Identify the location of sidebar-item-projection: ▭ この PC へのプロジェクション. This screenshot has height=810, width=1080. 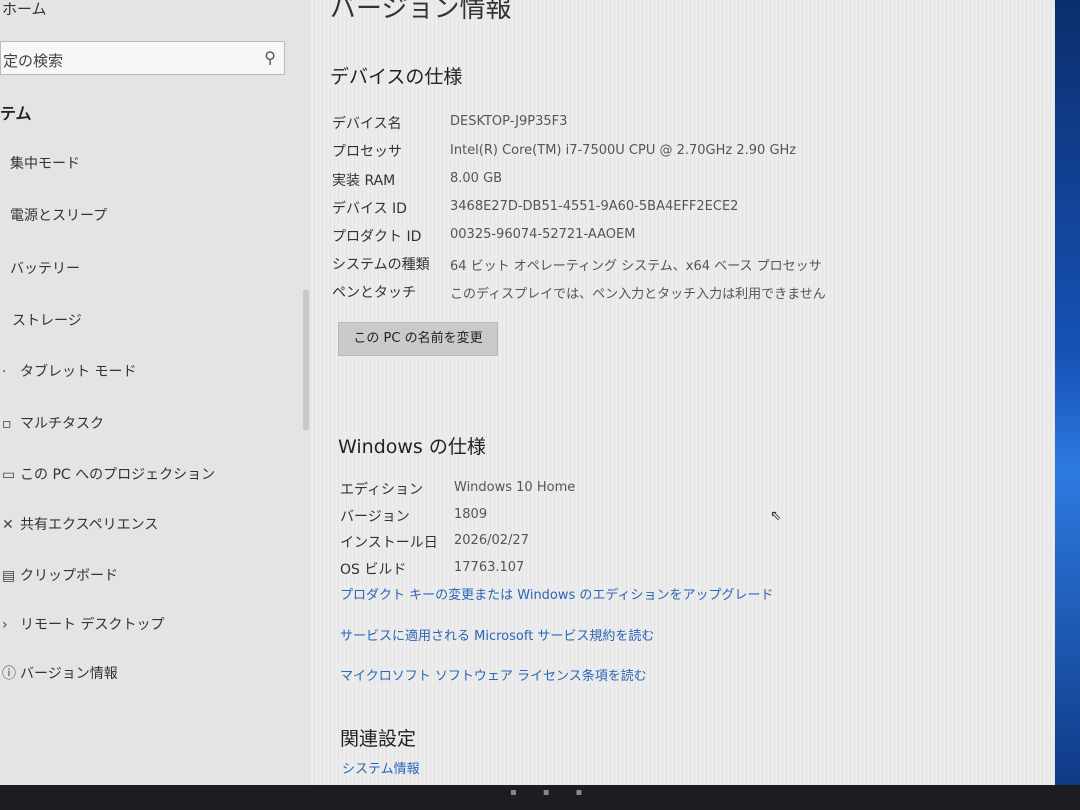
(108, 474).